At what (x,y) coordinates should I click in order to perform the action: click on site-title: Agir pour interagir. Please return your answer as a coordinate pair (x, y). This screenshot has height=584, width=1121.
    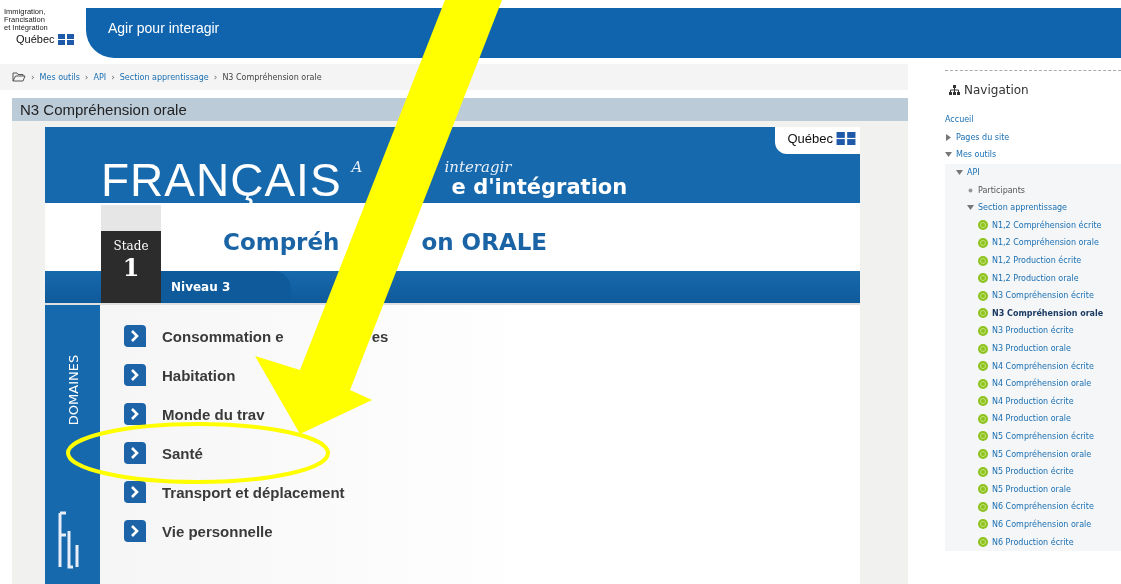
    Looking at the image, I should click on (164, 28).